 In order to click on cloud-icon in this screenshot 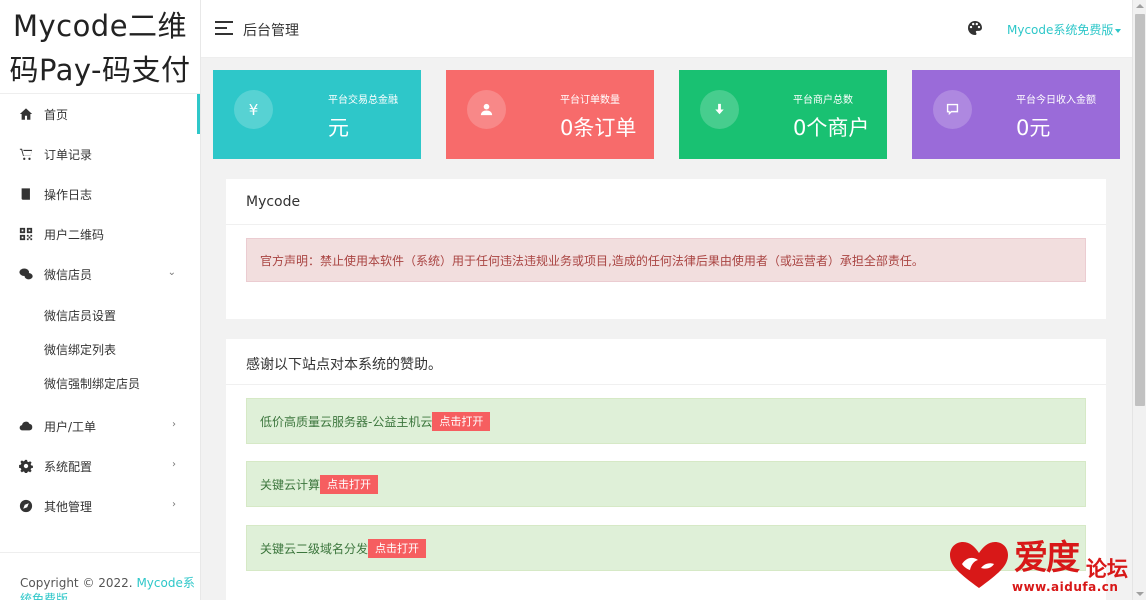, I will do `click(25, 426)`.